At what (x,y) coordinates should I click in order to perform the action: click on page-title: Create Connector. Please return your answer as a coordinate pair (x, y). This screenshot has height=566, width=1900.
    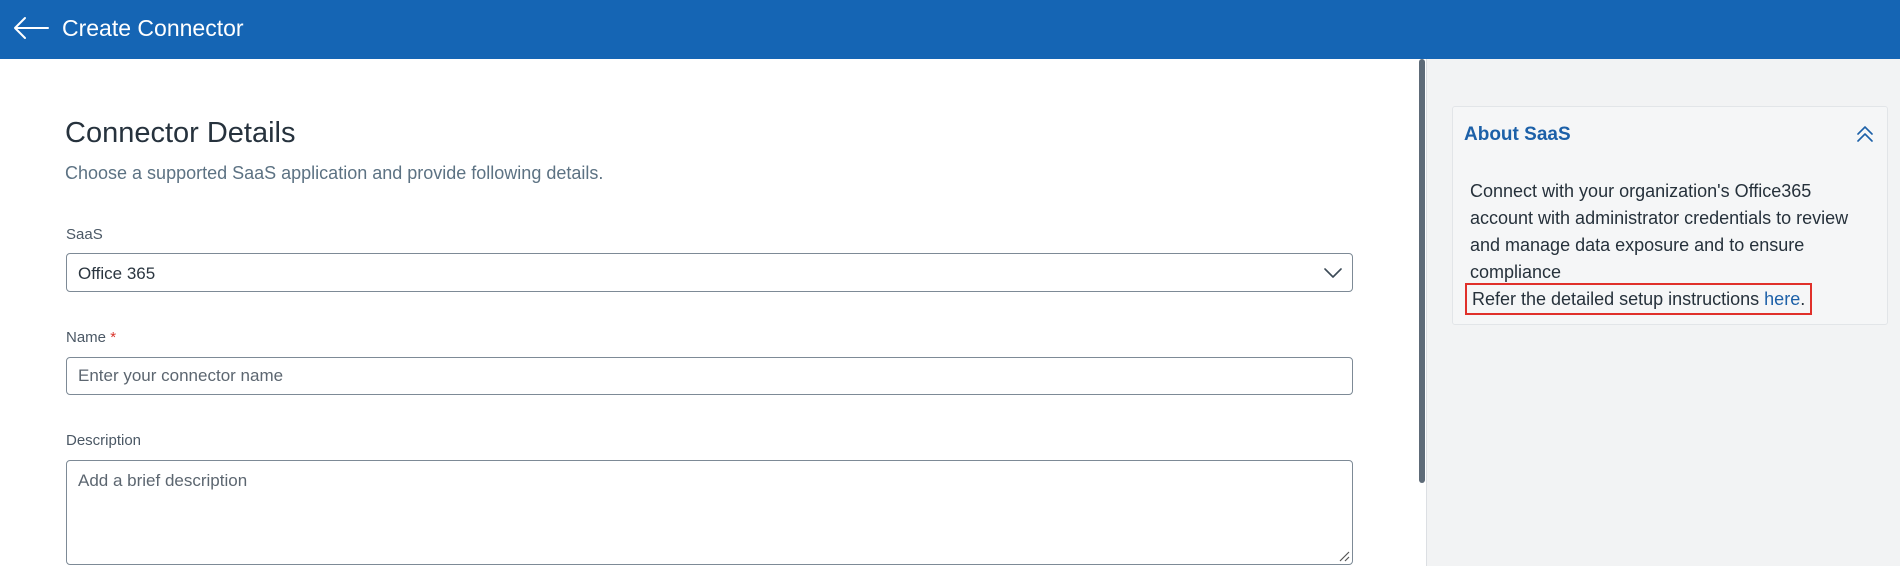
    Looking at the image, I should click on (153, 28).